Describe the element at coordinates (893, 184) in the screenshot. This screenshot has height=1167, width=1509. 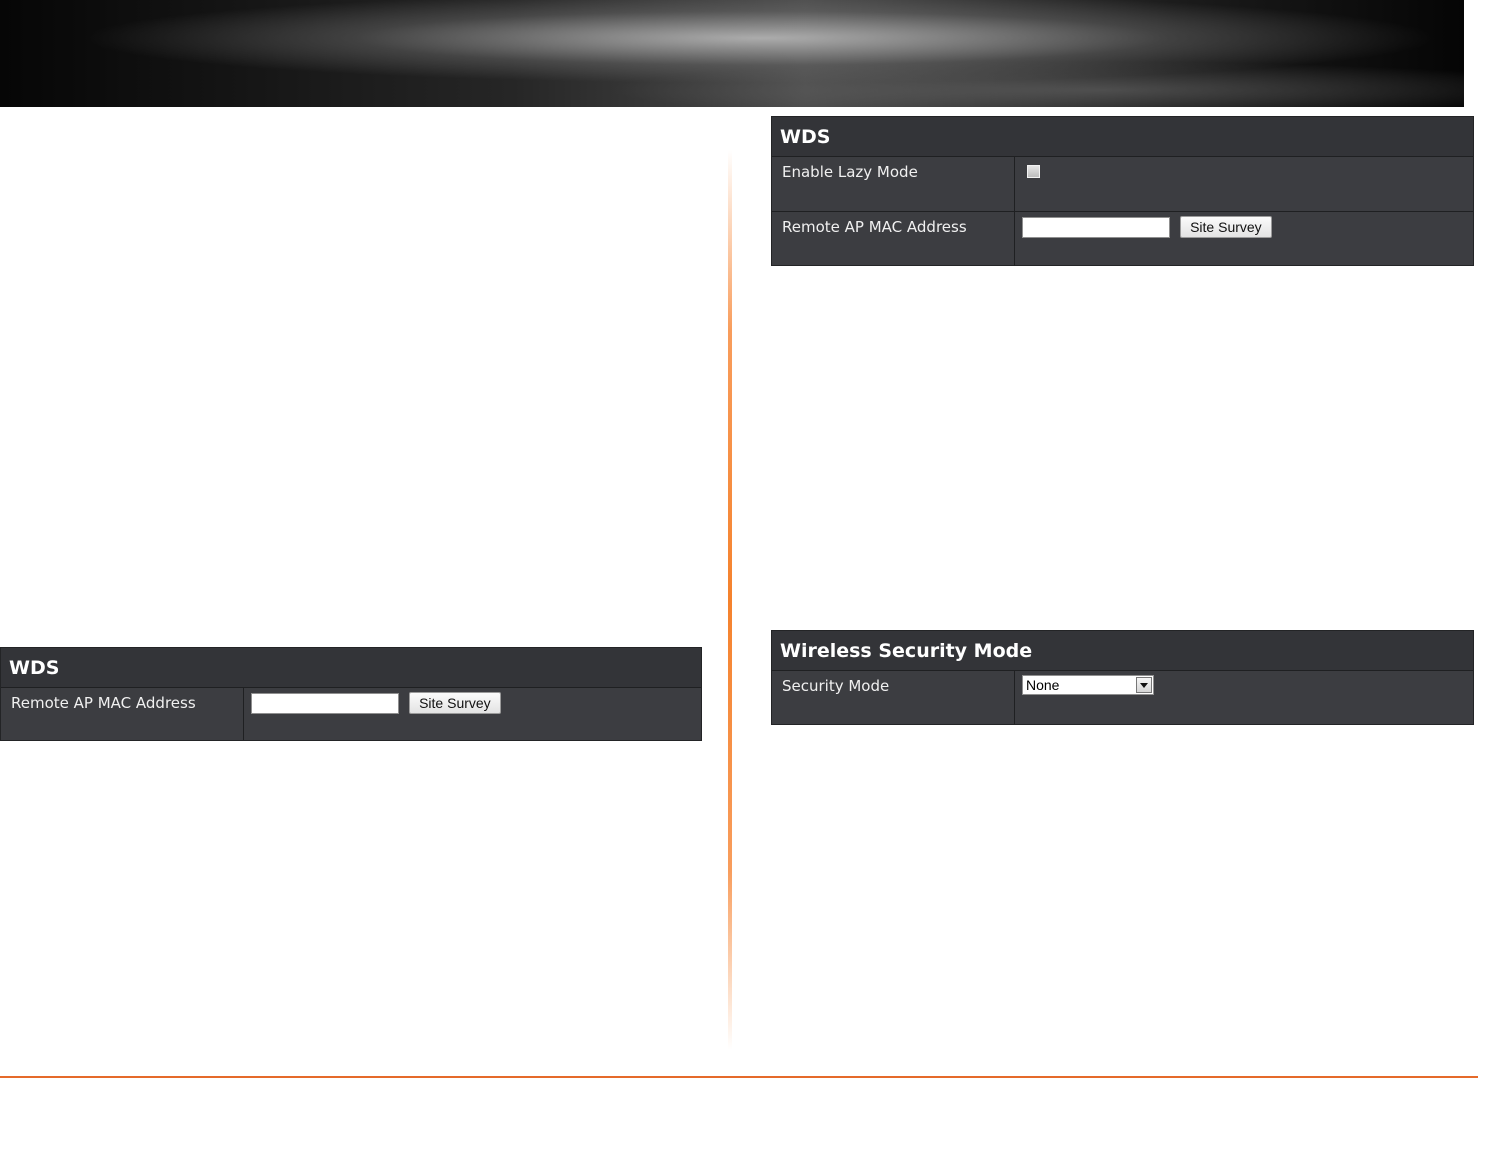
I see `enable-lazy-mode-label: Enable Lazy Mode` at that location.